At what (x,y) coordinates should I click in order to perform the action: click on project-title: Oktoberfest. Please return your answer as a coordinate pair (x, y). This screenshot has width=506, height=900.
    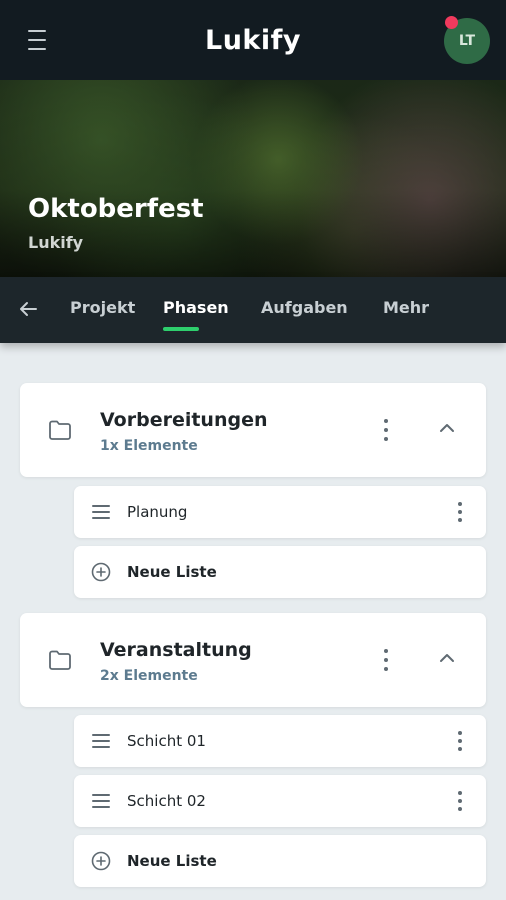
    Looking at the image, I should click on (116, 209).